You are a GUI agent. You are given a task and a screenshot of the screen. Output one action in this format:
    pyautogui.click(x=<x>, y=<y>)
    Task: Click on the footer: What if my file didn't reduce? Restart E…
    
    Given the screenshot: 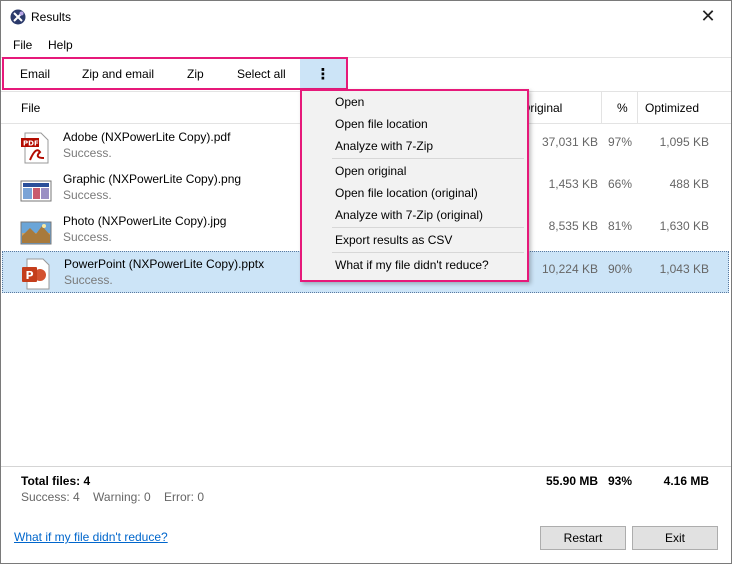 What is the action you would take?
    pyautogui.click(x=366, y=538)
    